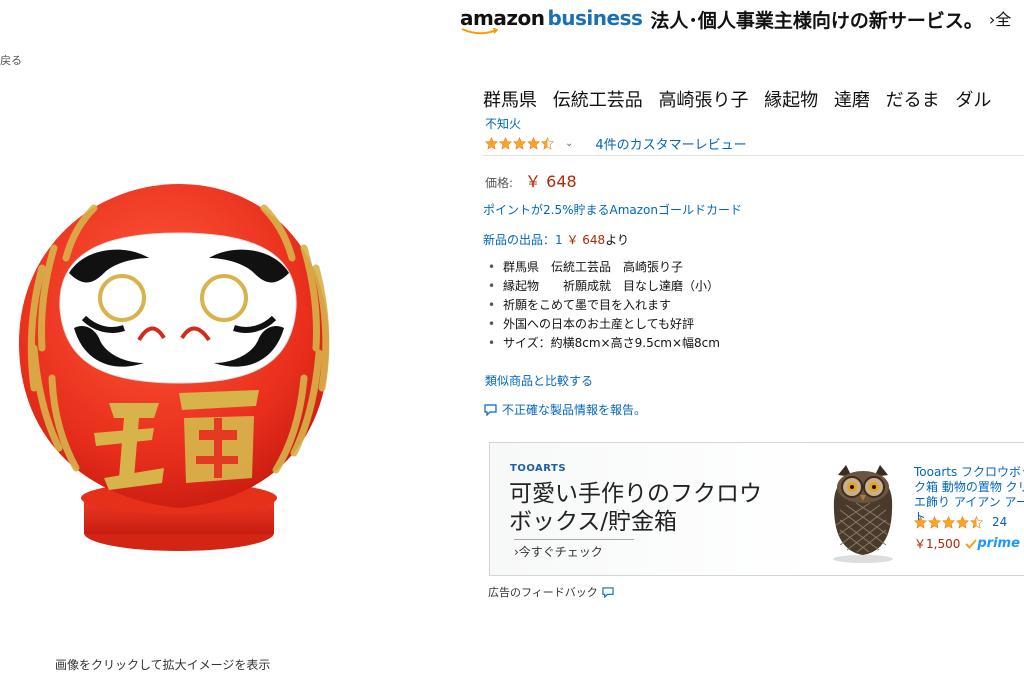 The image size is (1024, 683). I want to click on new-offer-price: ￥ 648, so click(586, 240).